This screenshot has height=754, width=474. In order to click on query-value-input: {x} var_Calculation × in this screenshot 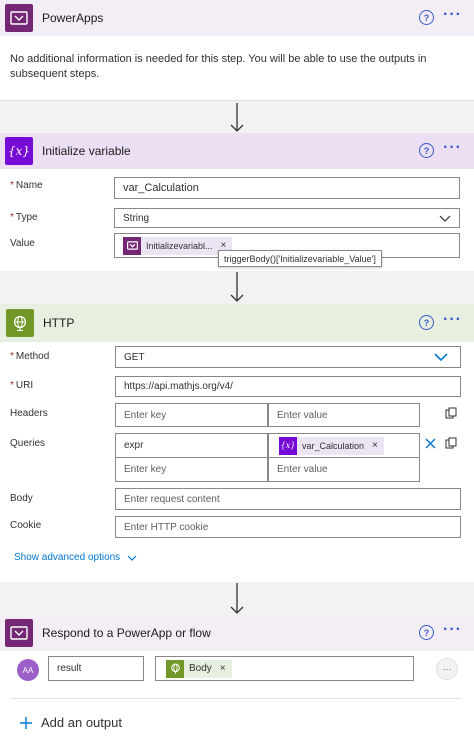, I will do `click(344, 445)`.